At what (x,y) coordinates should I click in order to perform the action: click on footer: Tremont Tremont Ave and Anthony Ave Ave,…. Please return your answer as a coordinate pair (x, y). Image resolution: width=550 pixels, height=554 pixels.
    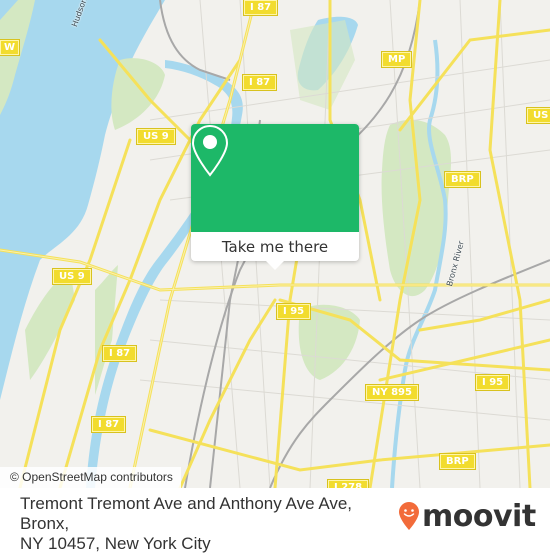
    Looking at the image, I should click on (275, 520).